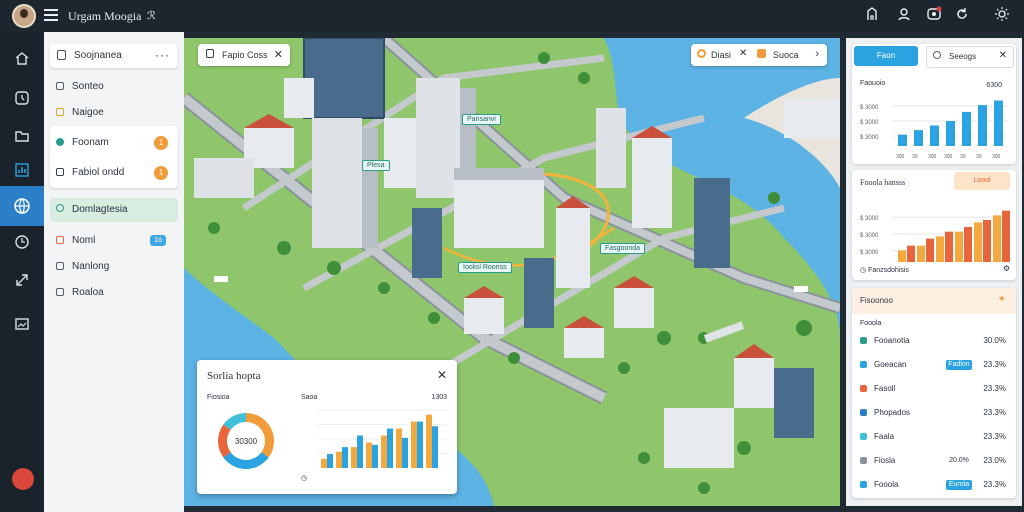  Describe the element at coordinates (481, 119) in the screenshot. I see `map-label: Pansanvi` at that location.